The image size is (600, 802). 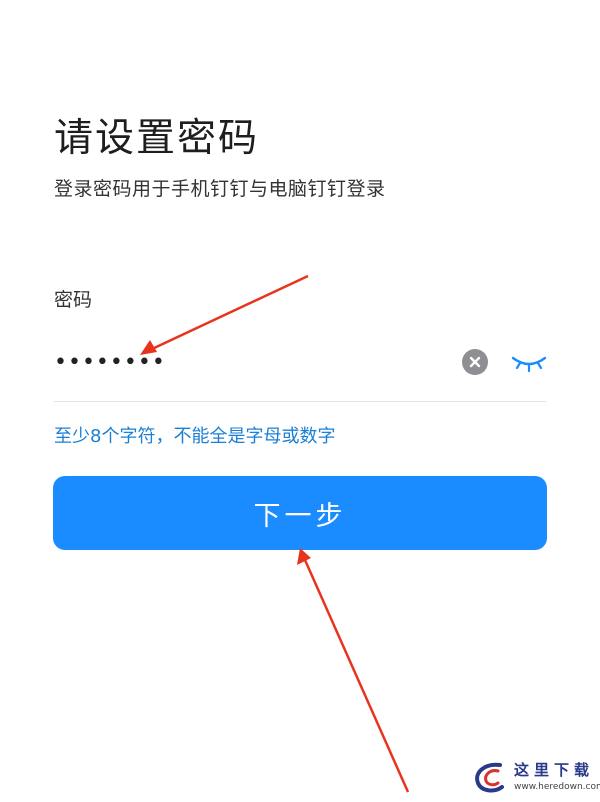 I want to click on password-row, so click(x=301, y=362).